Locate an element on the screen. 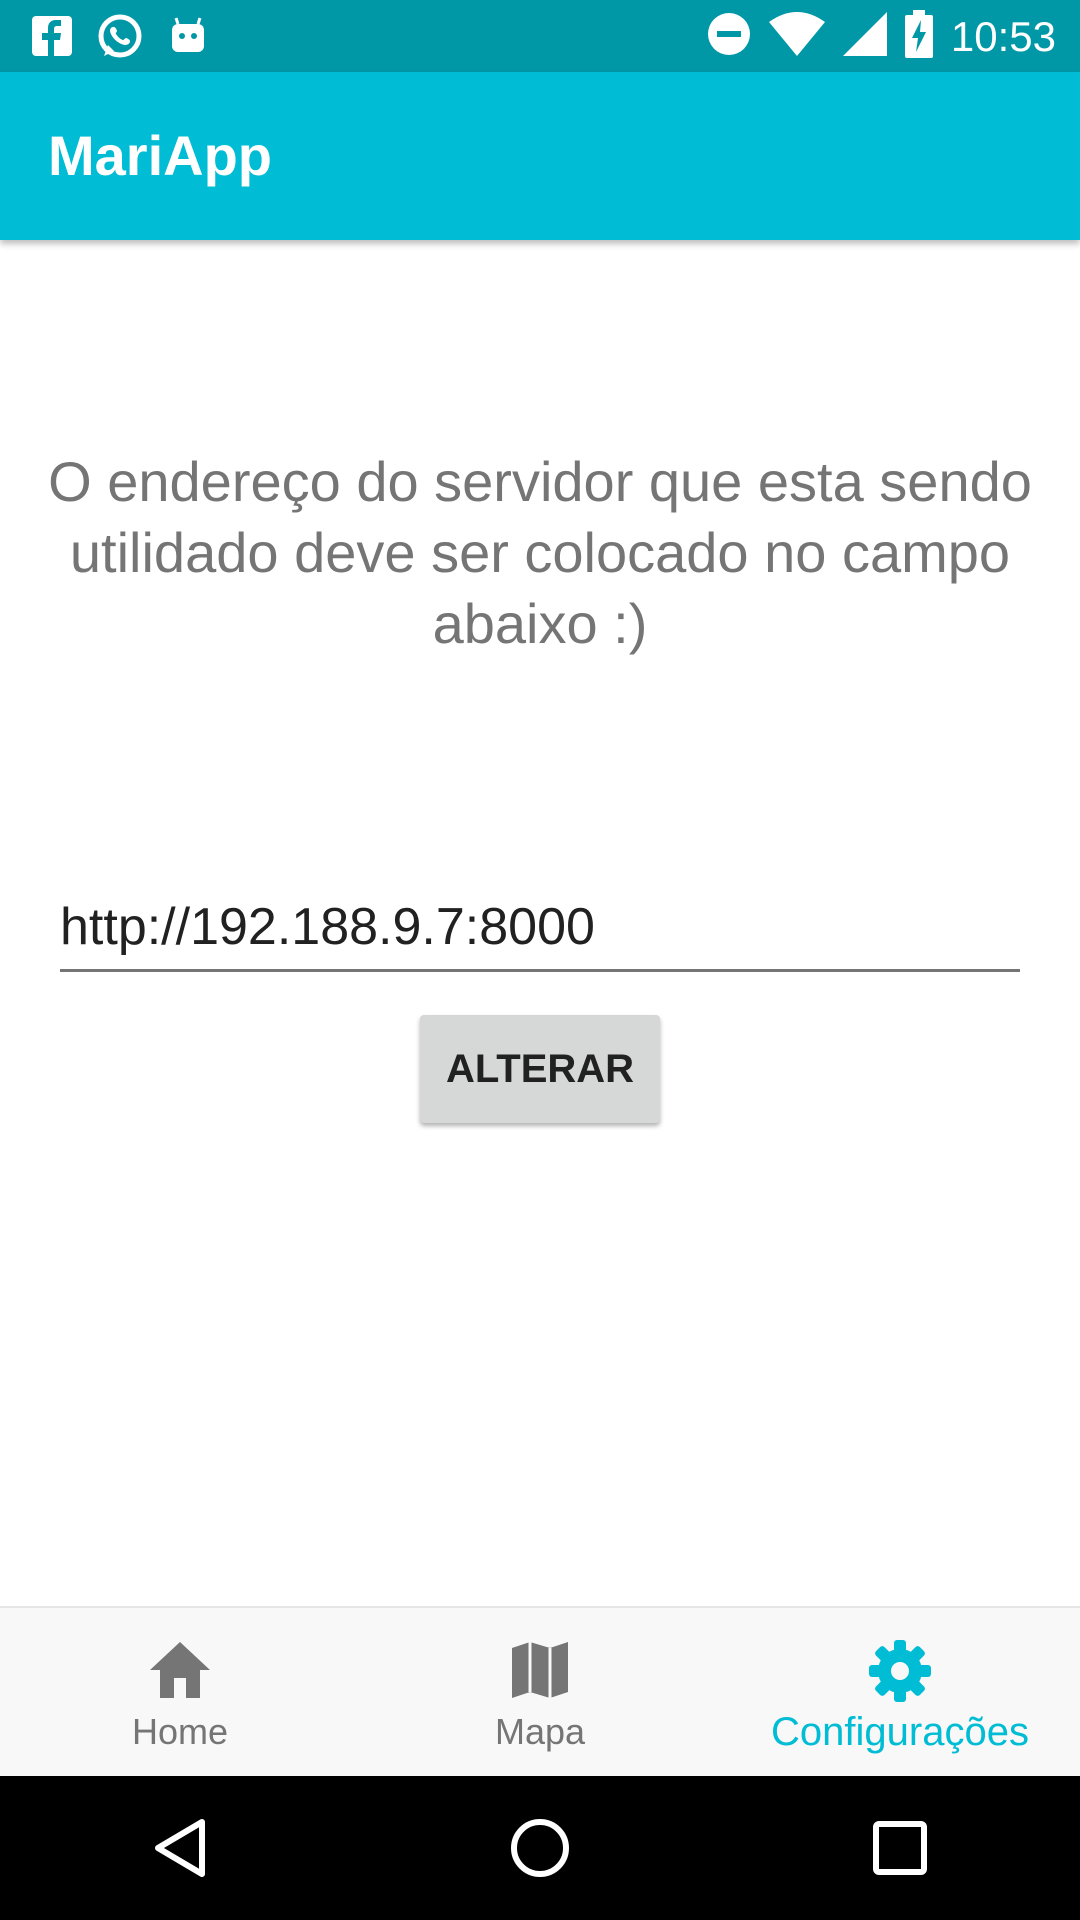 The image size is (1080, 1920). app-bar: MariApp is located at coordinates (540, 156).